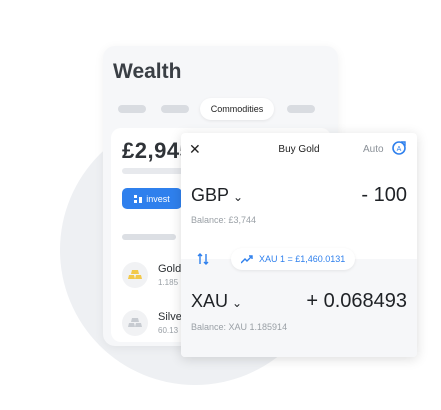  I want to click on exchange-rate-badge: XAU 1 = £1,460.0131, so click(293, 259).